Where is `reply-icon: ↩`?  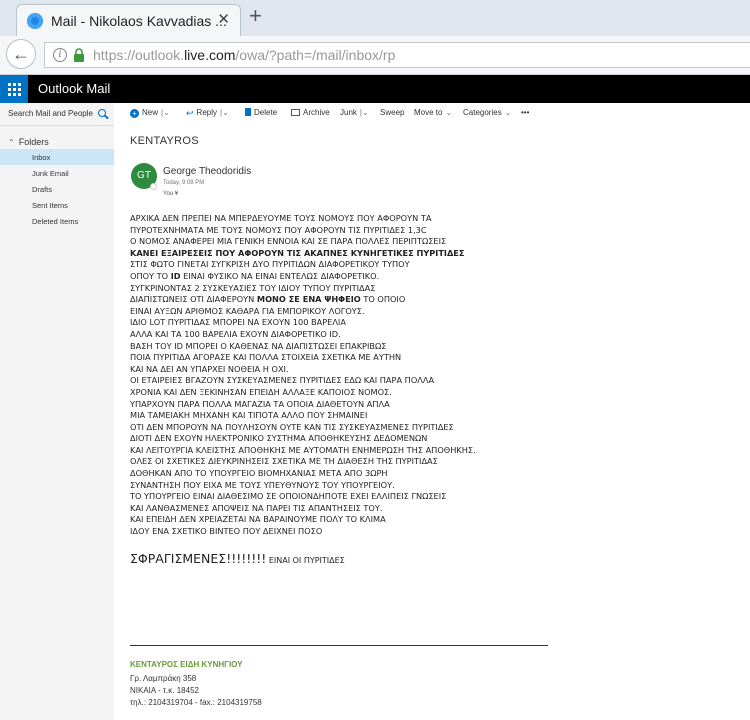
reply-icon: ↩ is located at coordinates (190, 113).